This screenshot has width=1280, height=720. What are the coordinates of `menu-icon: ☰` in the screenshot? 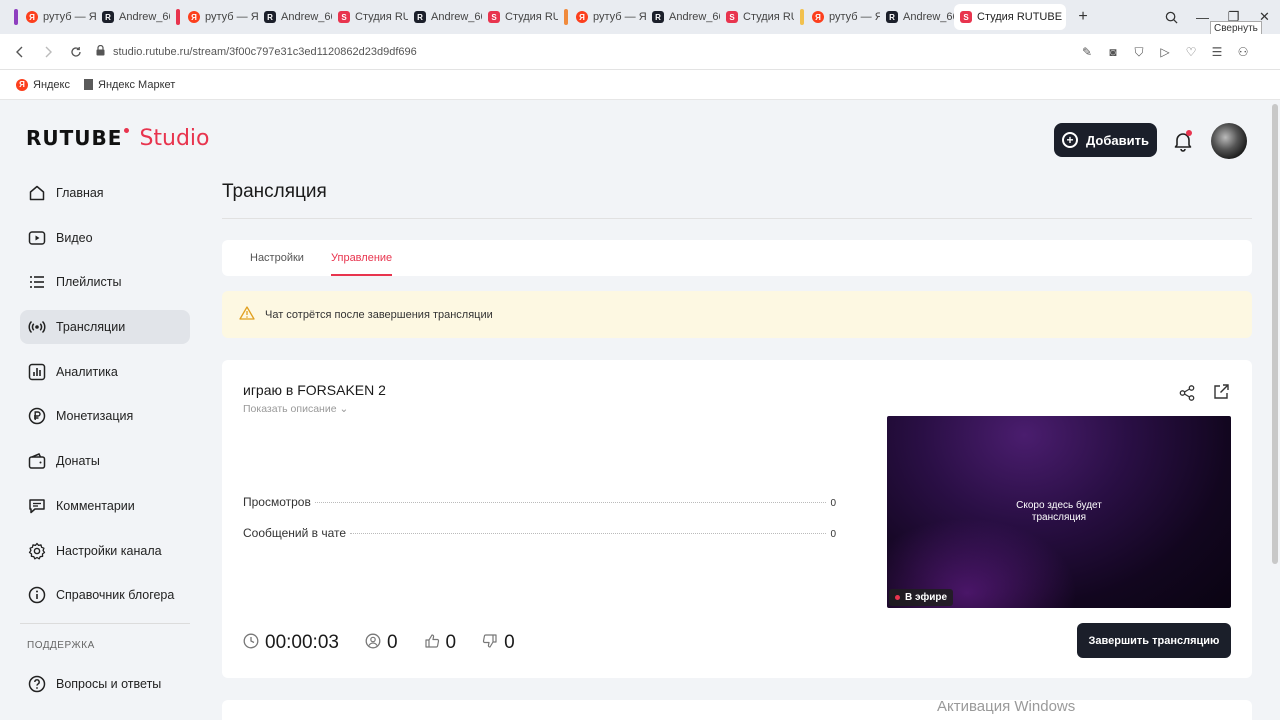 It's located at (1217, 52).